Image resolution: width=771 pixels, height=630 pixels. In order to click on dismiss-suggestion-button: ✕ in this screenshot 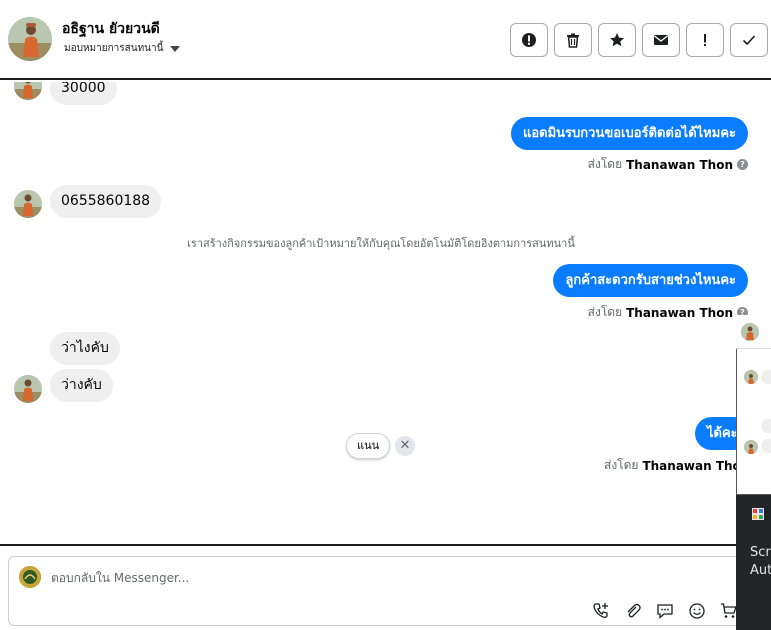, I will do `click(405, 446)`.